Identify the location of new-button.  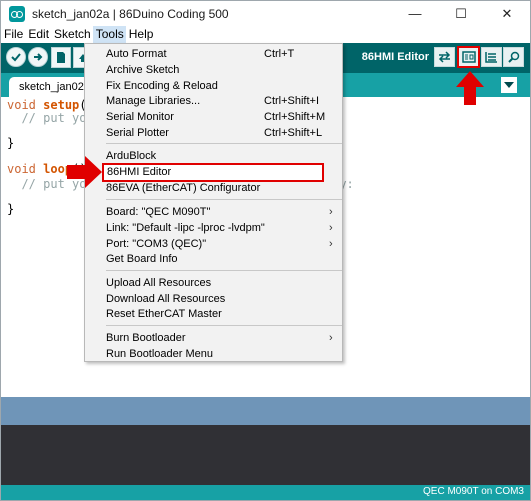
(61, 57).